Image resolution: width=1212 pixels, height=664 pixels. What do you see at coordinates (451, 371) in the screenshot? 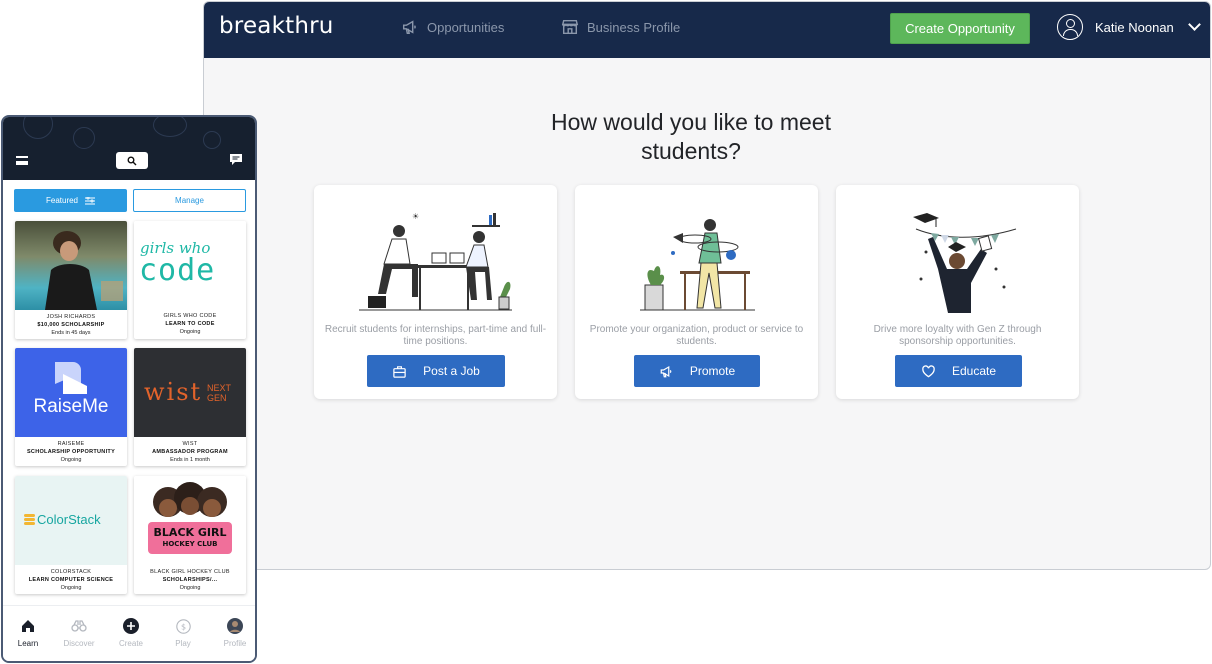
I see `post-job-label: Post a Job` at bounding box center [451, 371].